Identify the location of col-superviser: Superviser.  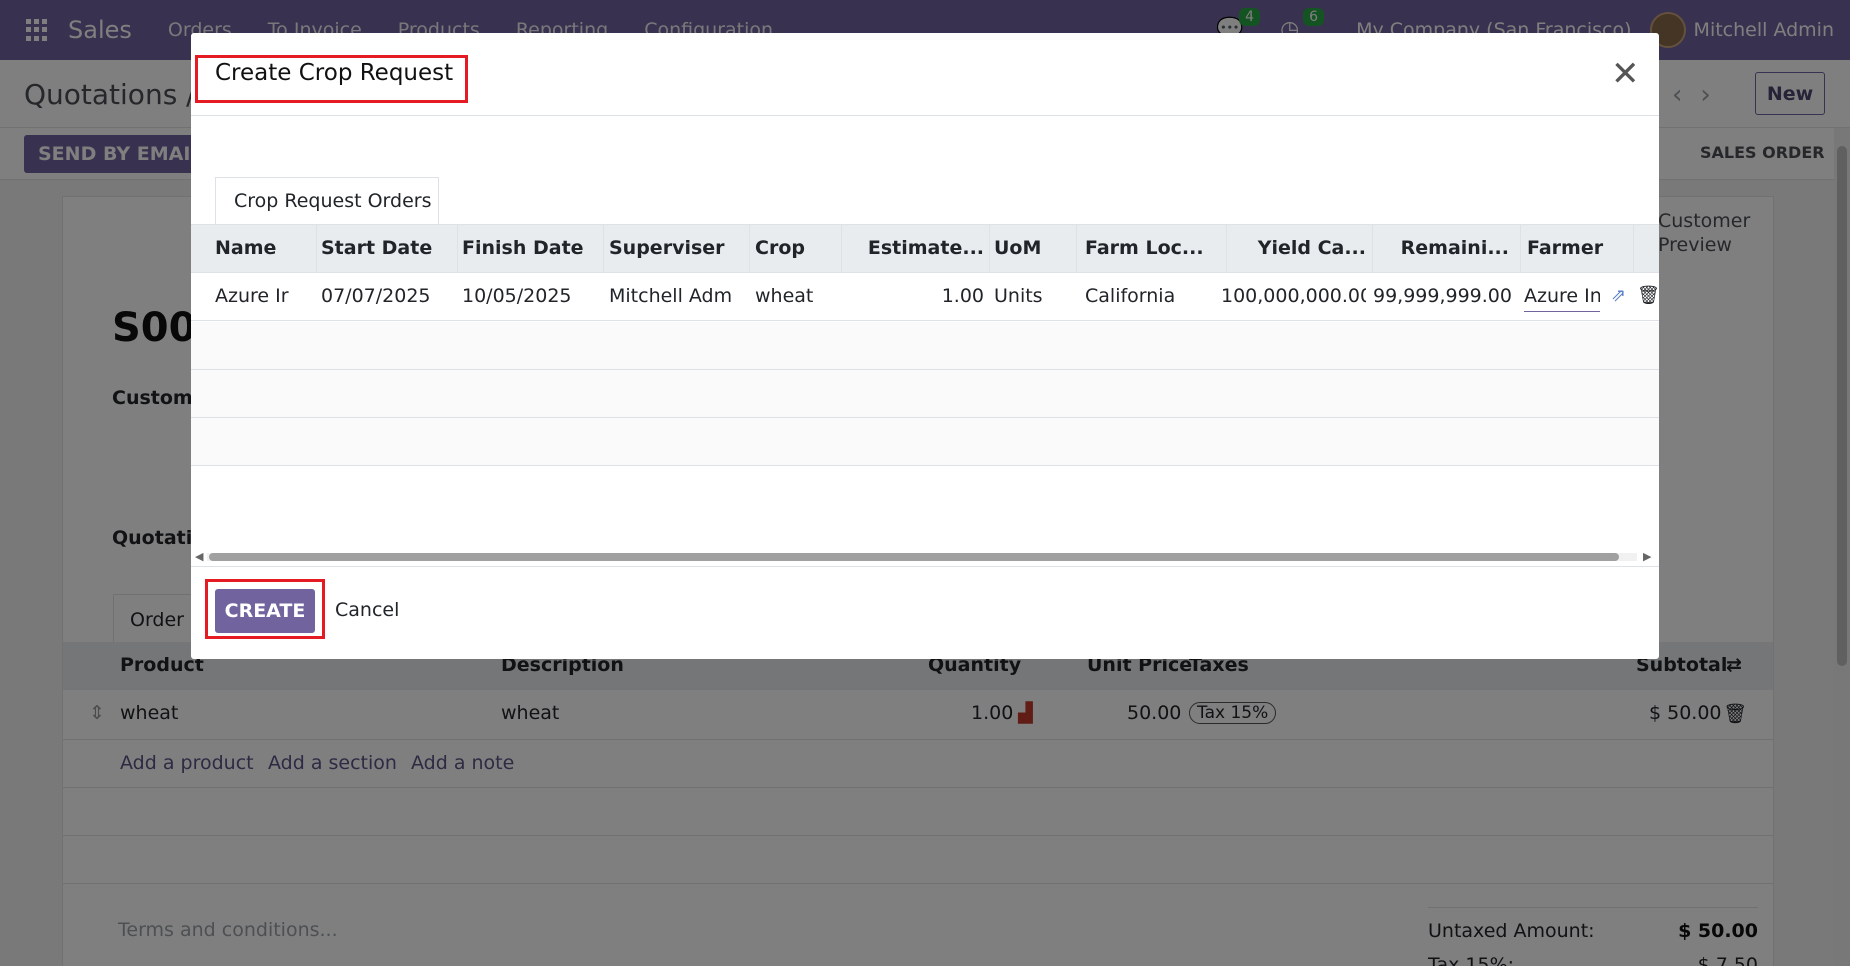
(676, 248).